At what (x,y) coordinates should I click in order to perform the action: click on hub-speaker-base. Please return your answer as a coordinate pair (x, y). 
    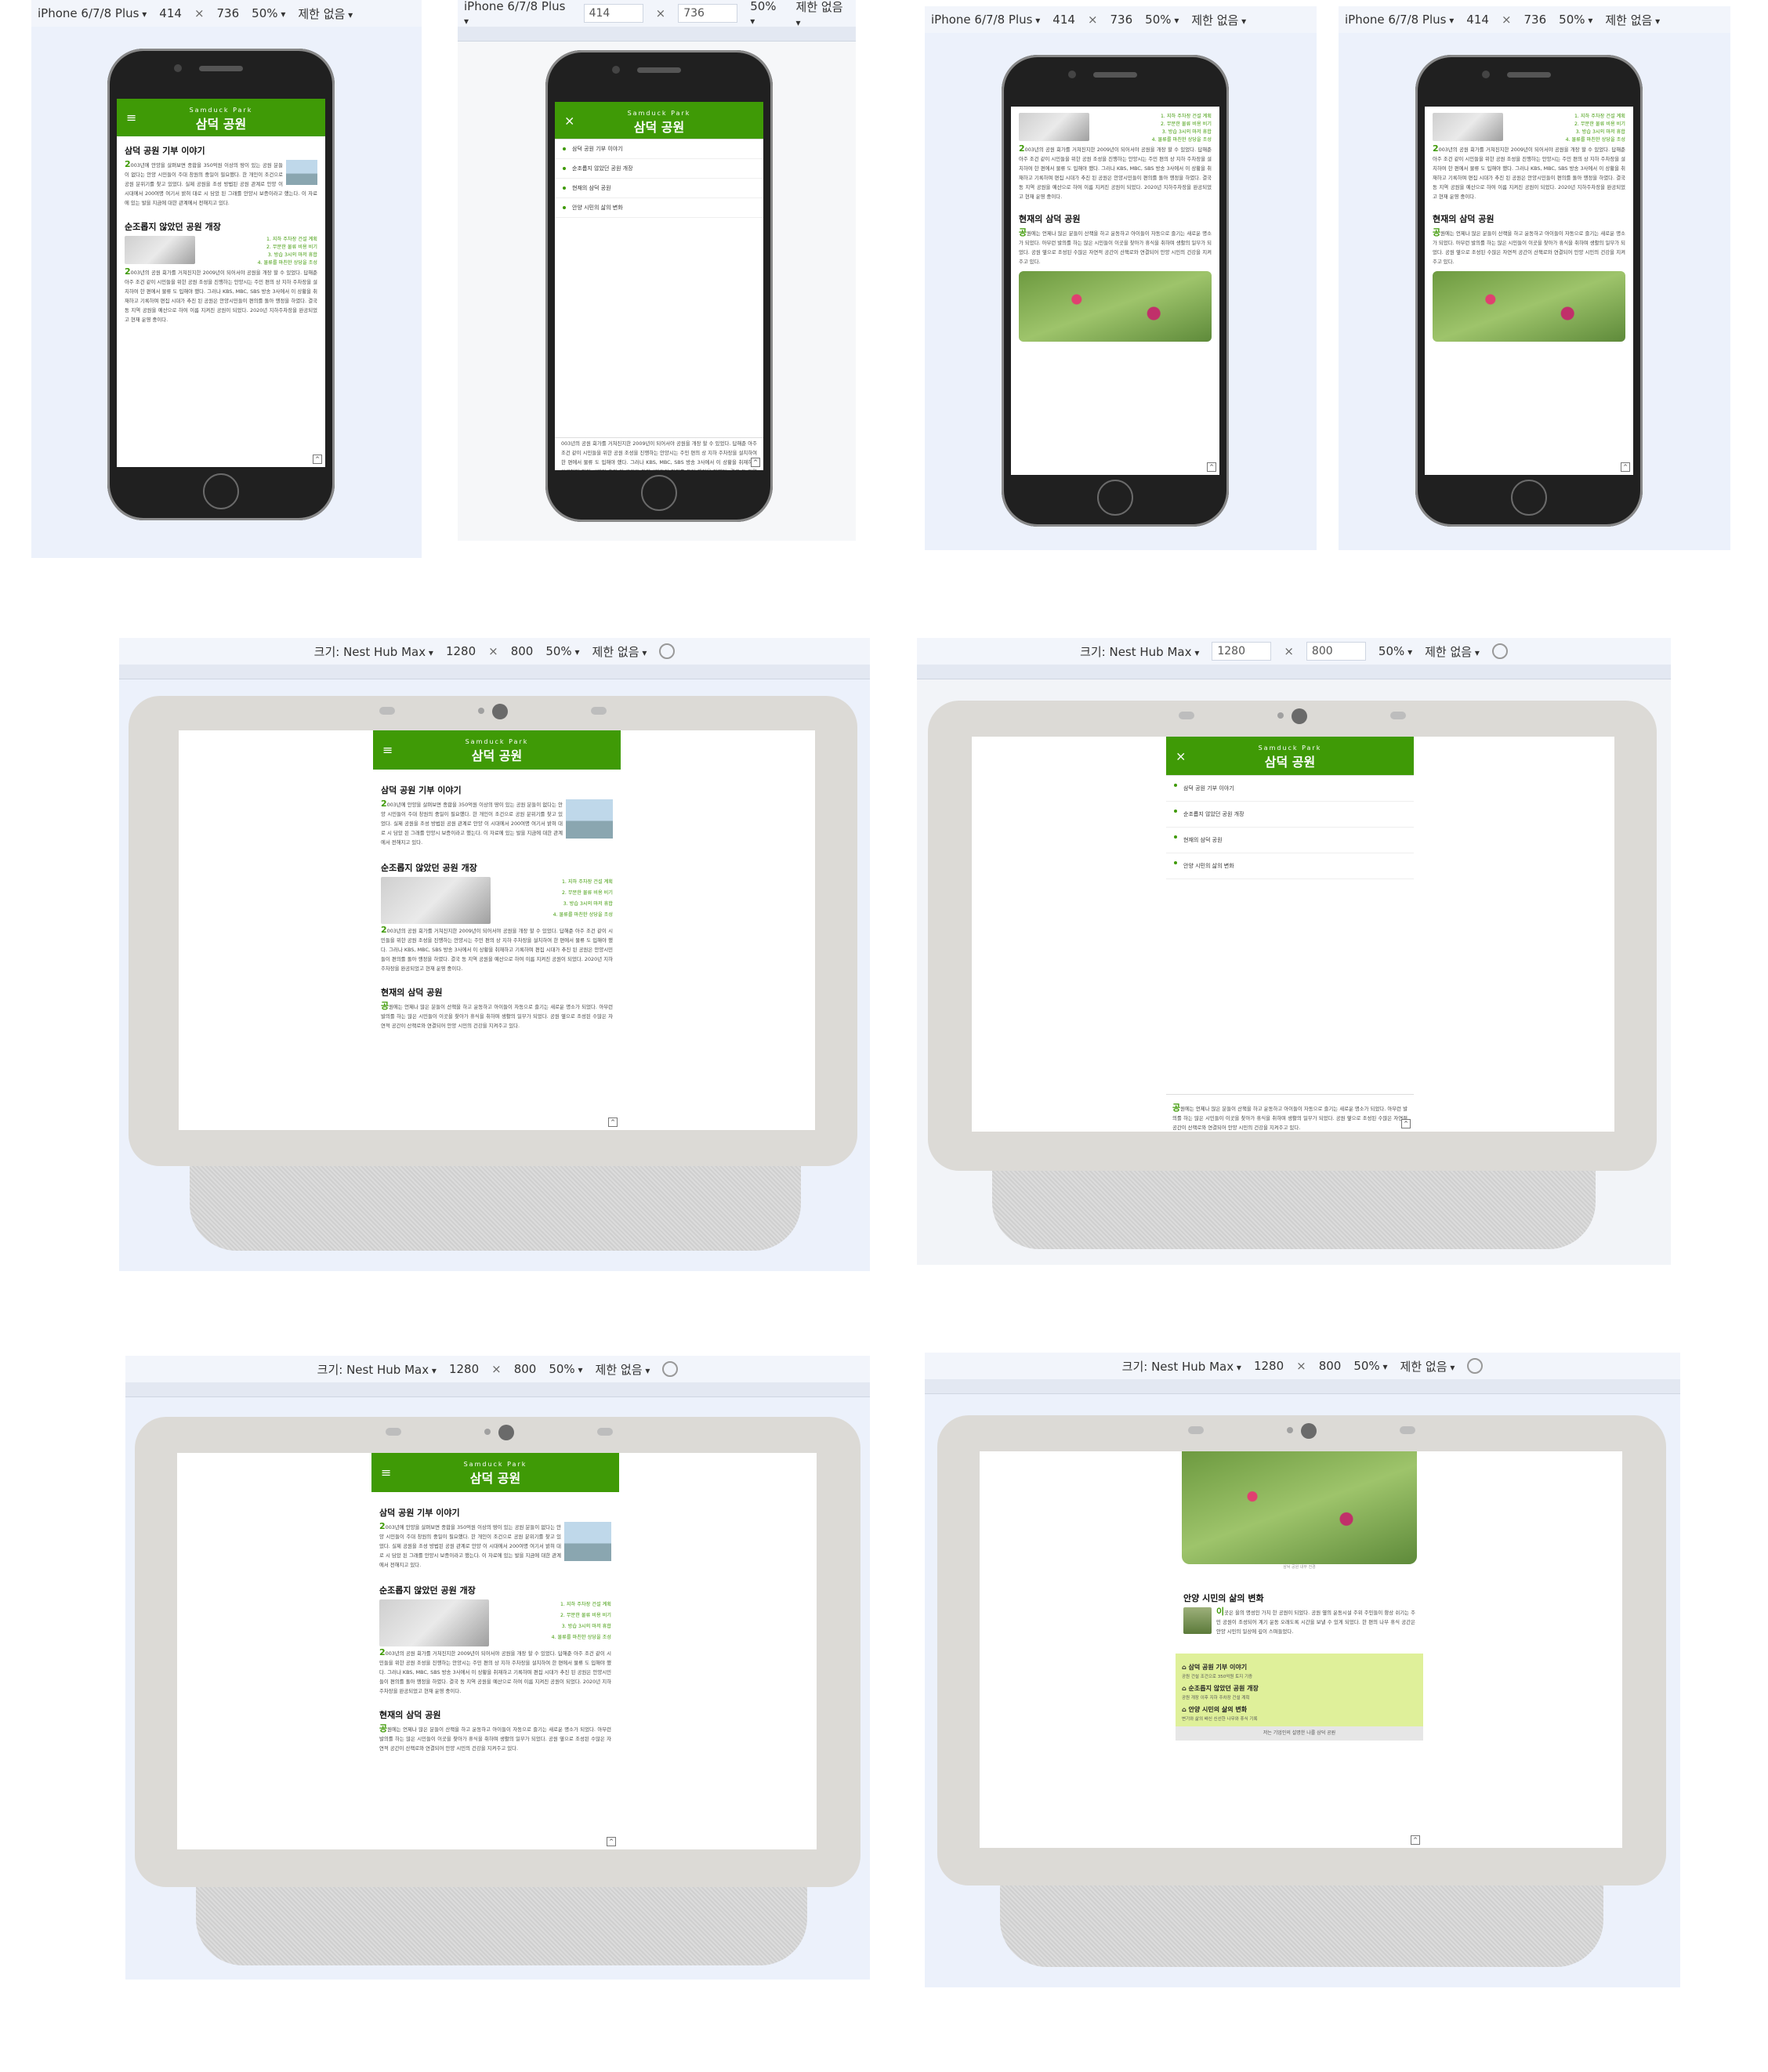
    Looking at the image, I should click on (501, 1926).